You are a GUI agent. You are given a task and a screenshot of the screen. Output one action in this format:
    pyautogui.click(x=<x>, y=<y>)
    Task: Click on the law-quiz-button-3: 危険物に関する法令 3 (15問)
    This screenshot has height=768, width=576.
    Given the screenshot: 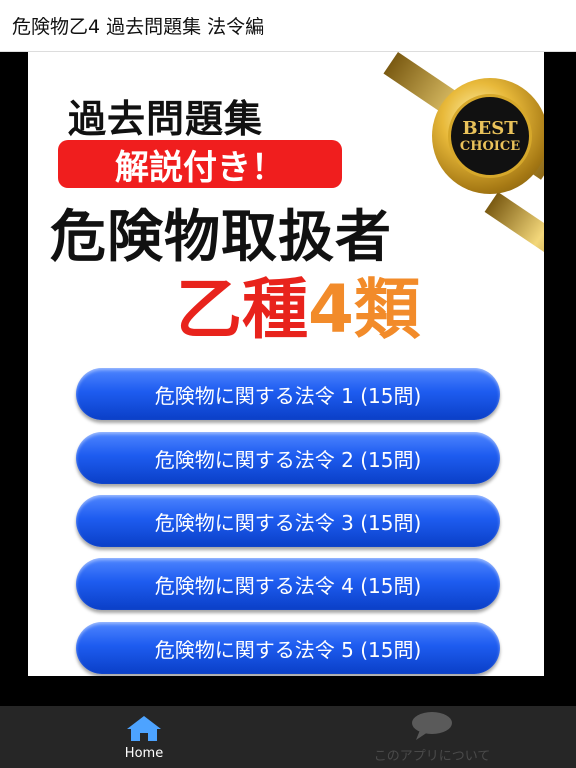 What is the action you would take?
    pyautogui.click(x=288, y=521)
    